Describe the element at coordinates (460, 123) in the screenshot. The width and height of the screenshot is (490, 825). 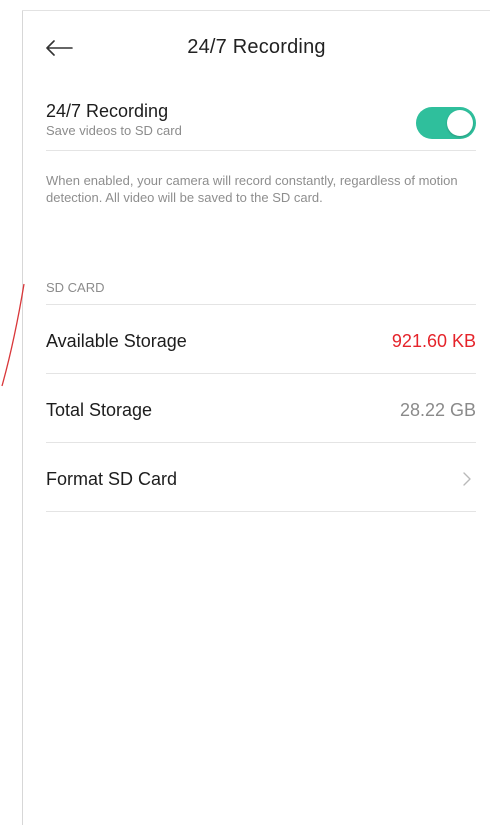
I see `toggle-knob` at that location.